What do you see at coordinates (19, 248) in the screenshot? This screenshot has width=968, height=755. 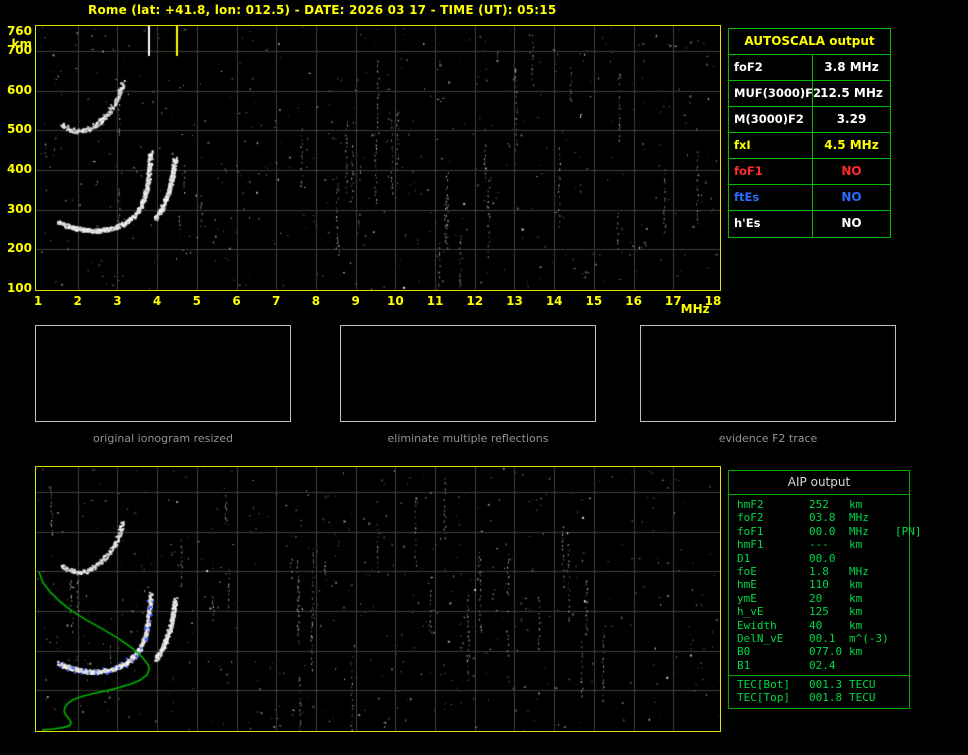 I see `y-tick-label: 200` at bounding box center [19, 248].